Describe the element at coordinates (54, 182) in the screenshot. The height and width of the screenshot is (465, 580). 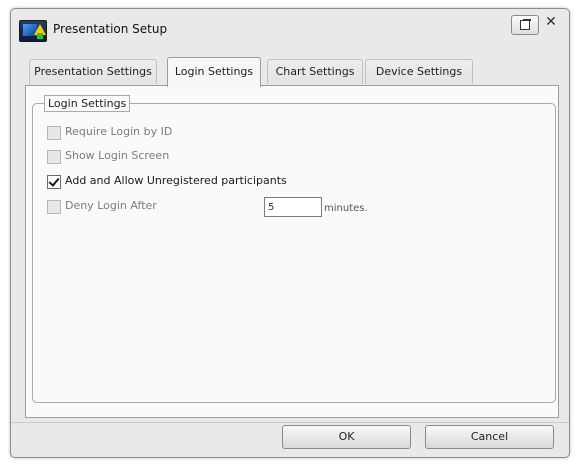
I see `allow-unregistered-checkbox` at that location.